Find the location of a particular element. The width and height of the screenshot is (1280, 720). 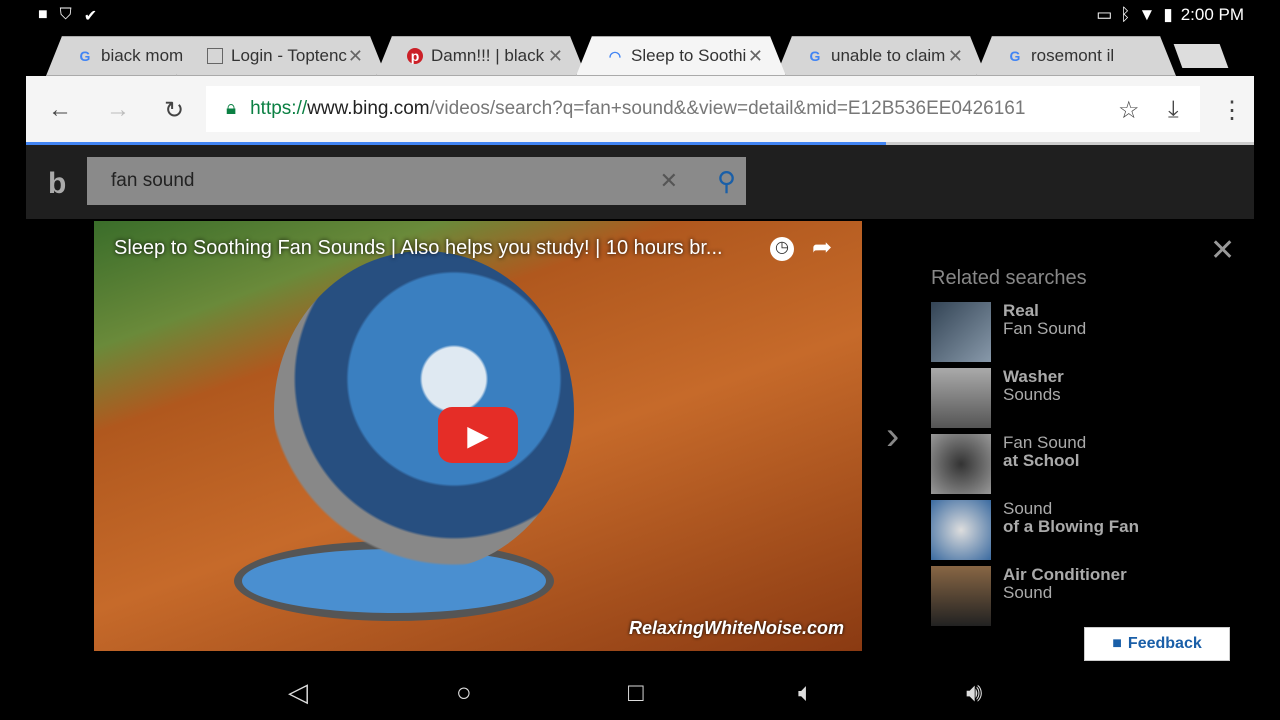

shield-icon: ⛉ is located at coordinates (65, 14).